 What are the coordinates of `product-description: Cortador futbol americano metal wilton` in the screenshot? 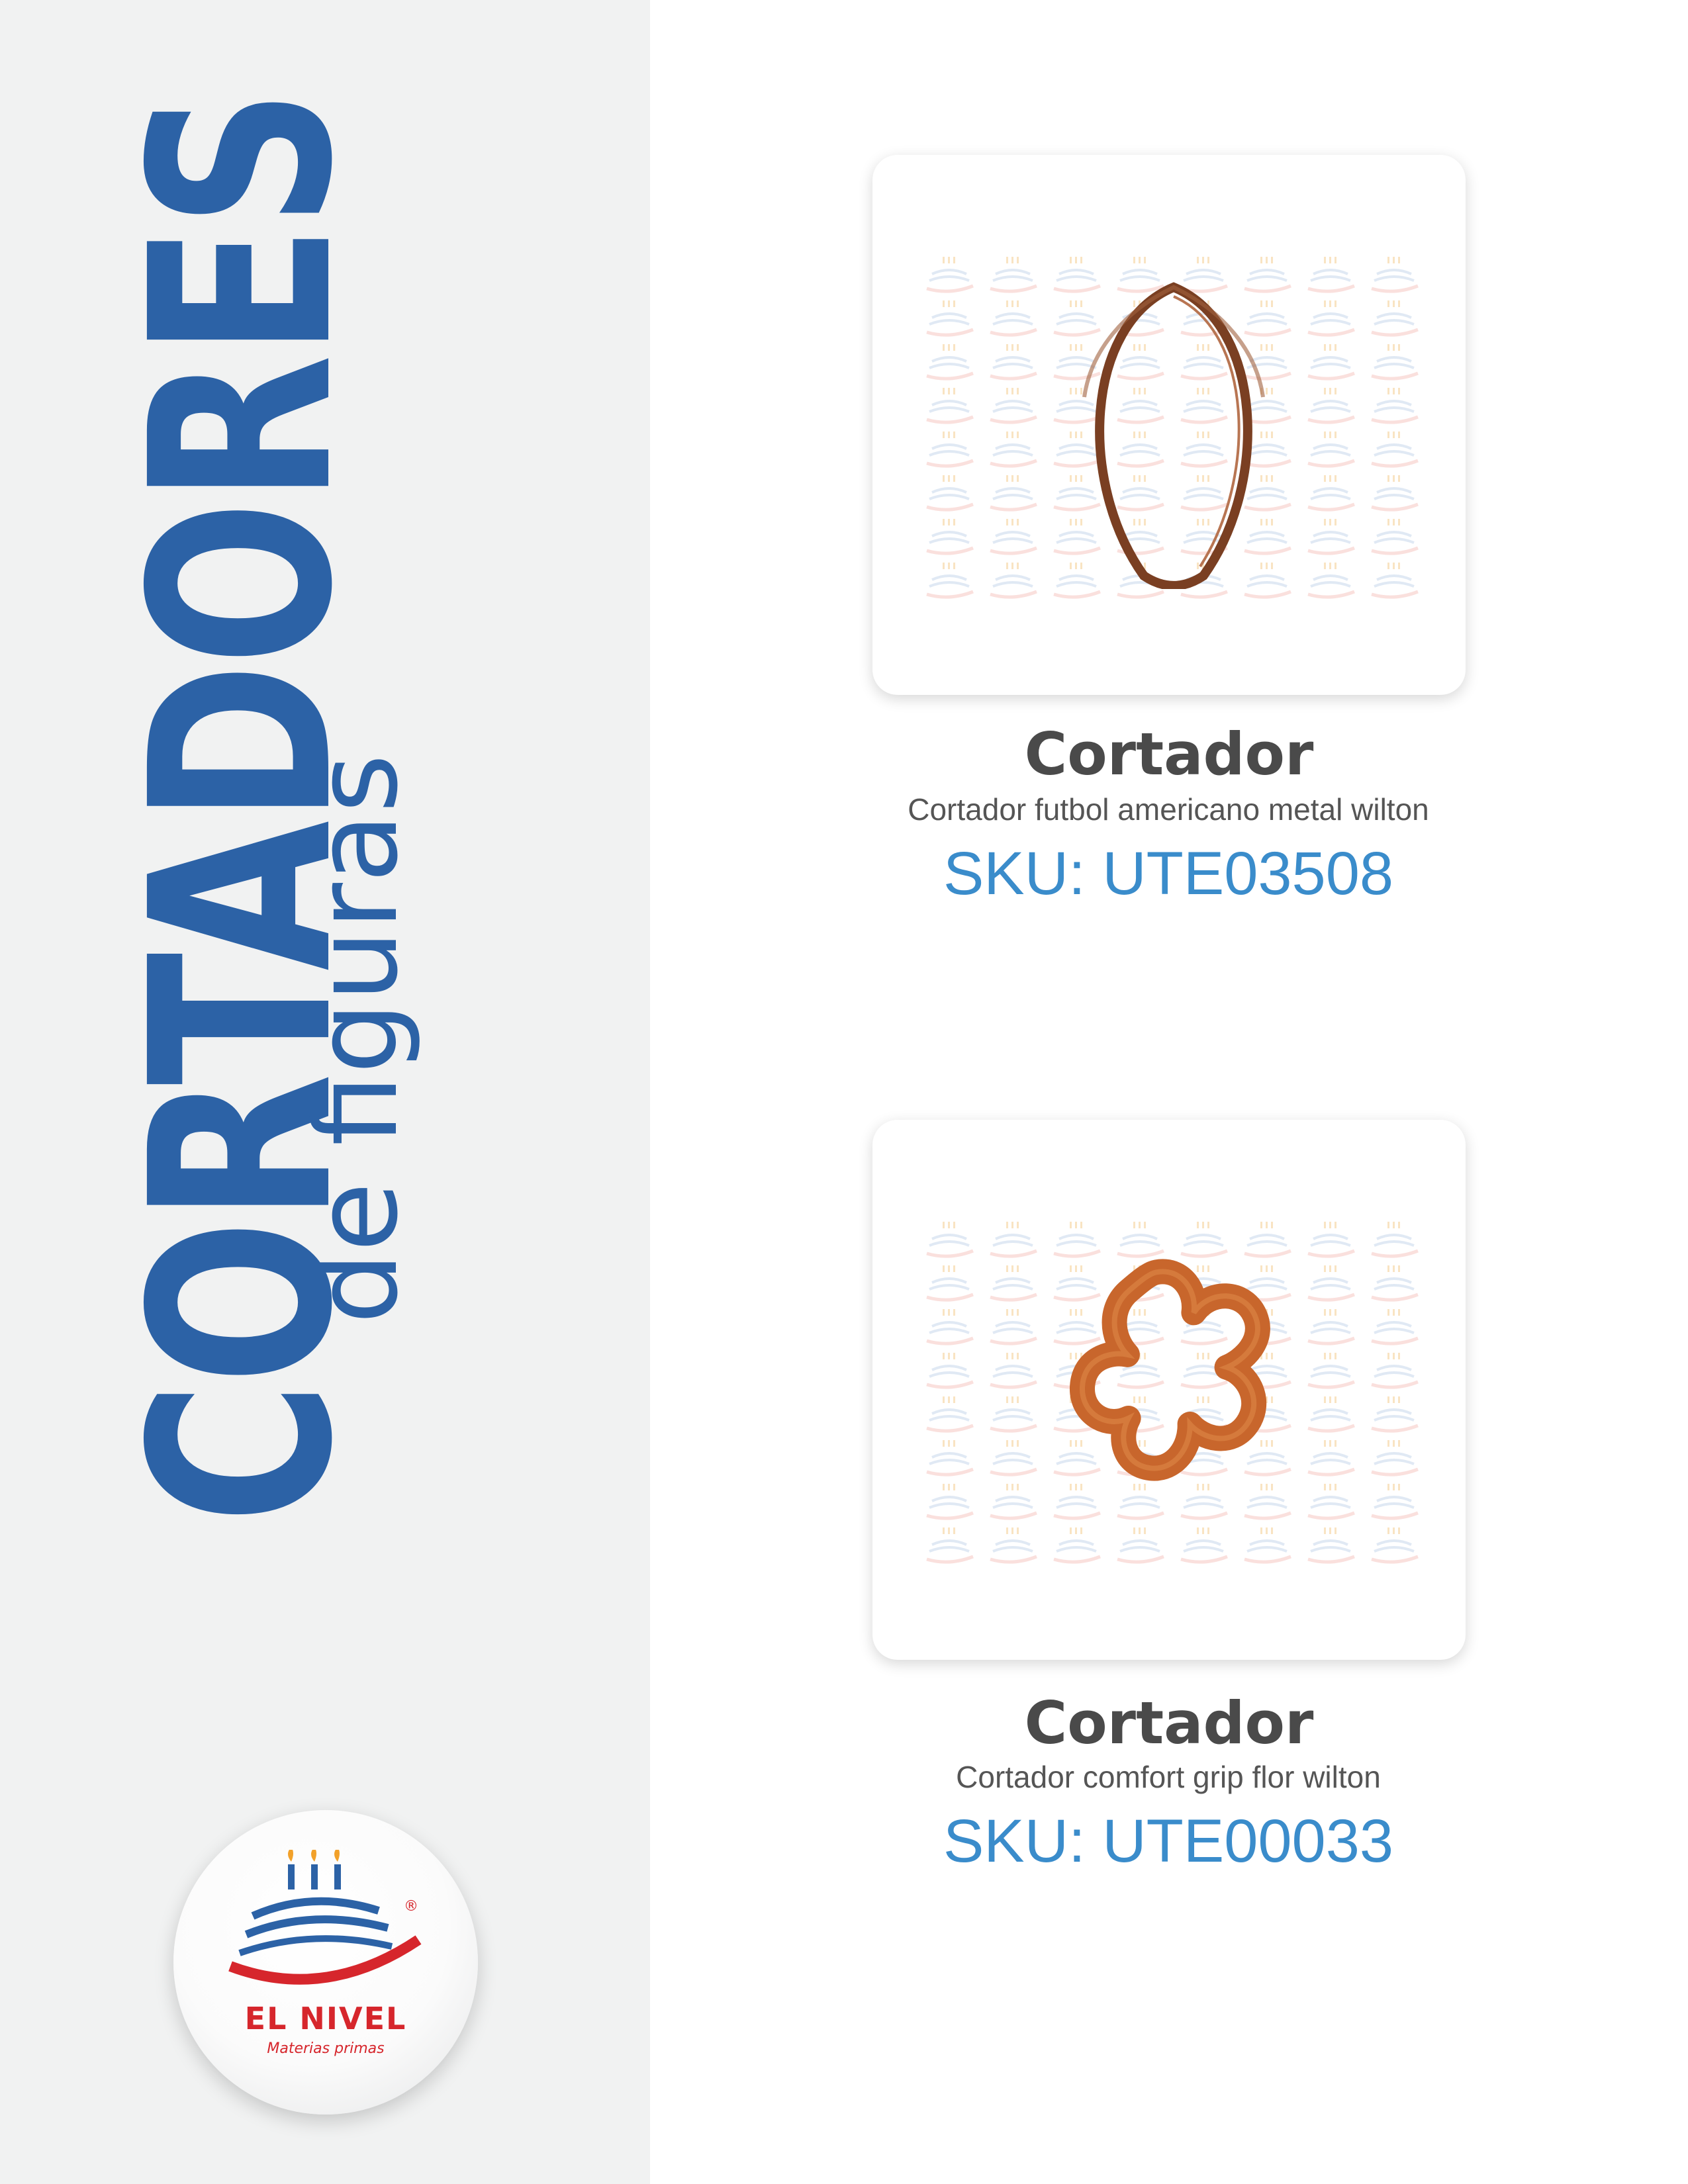 It's located at (1168, 809).